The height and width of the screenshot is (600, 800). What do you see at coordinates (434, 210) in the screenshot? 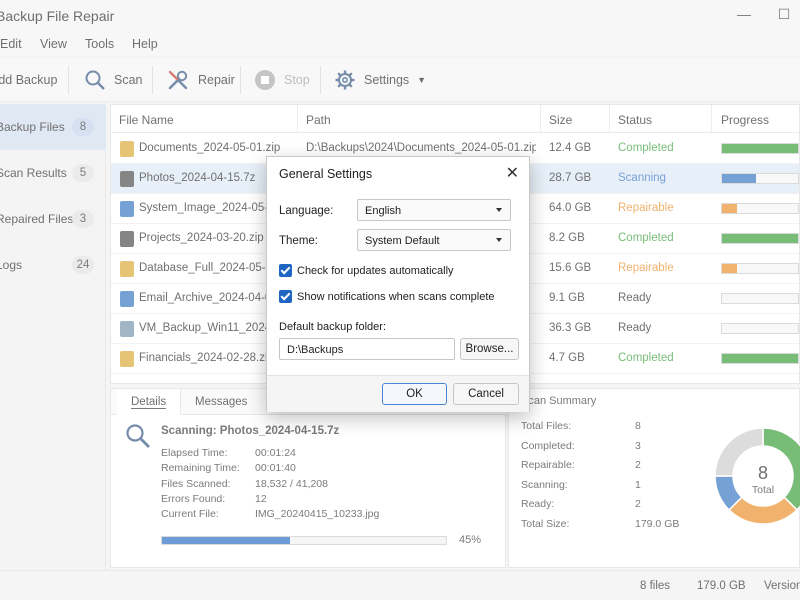
I see `language-select: English` at bounding box center [434, 210].